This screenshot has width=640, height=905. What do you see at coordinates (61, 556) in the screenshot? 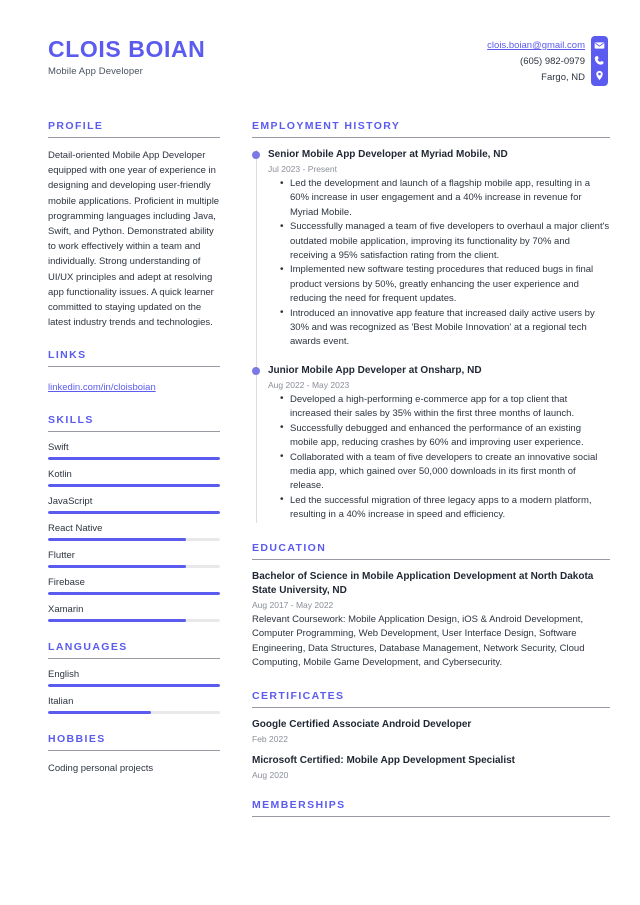
I see `skill-label: Flutter` at bounding box center [61, 556].